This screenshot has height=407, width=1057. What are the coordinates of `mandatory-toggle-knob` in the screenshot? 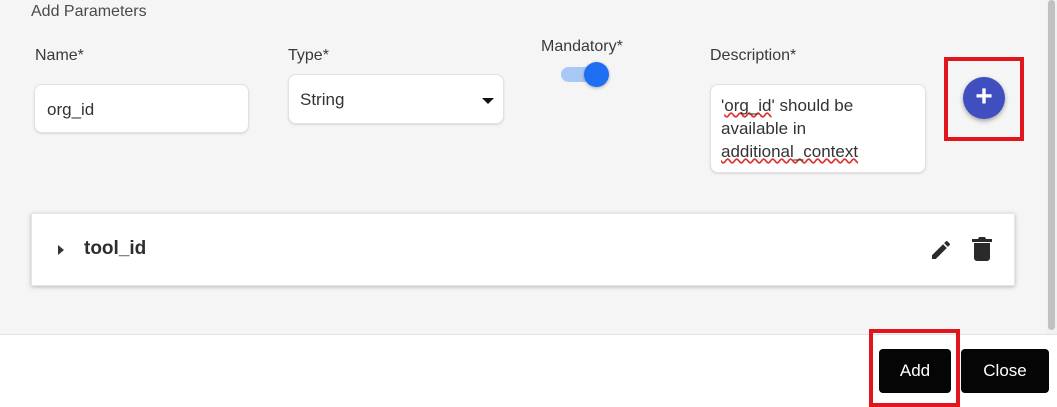 It's located at (596, 74).